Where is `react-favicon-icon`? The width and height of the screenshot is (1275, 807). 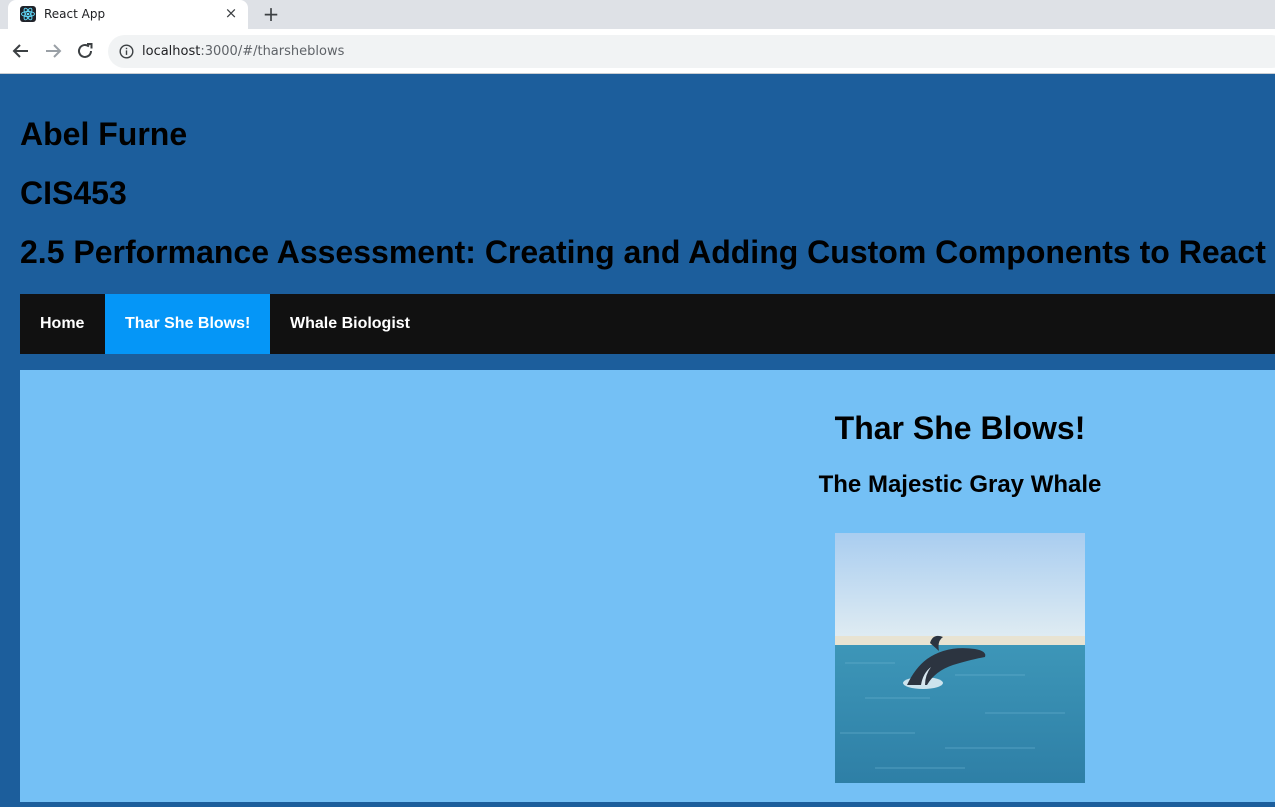 react-favicon-icon is located at coordinates (28, 14).